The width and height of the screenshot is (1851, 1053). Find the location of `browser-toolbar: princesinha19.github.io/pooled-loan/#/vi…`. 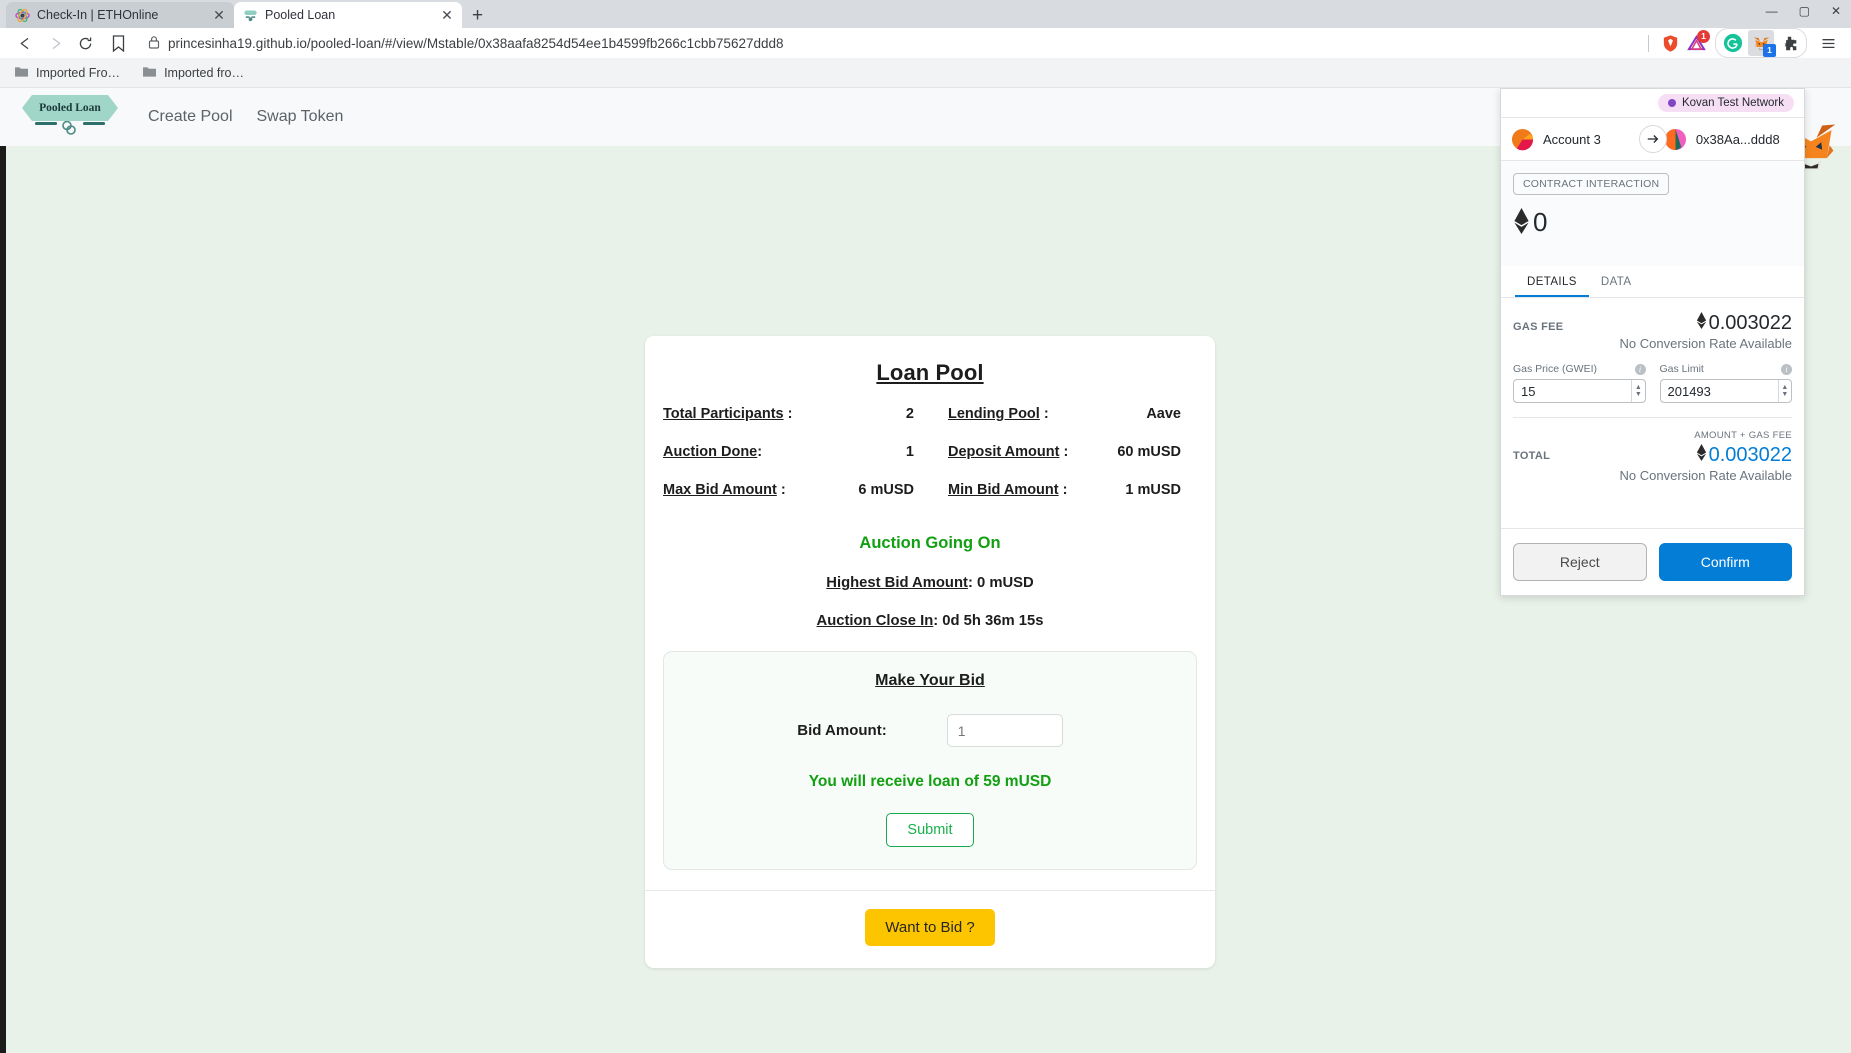

browser-toolbar: princesinha19.github.io/pooled-loan/#/vi… is located at coordinates (925, 43).